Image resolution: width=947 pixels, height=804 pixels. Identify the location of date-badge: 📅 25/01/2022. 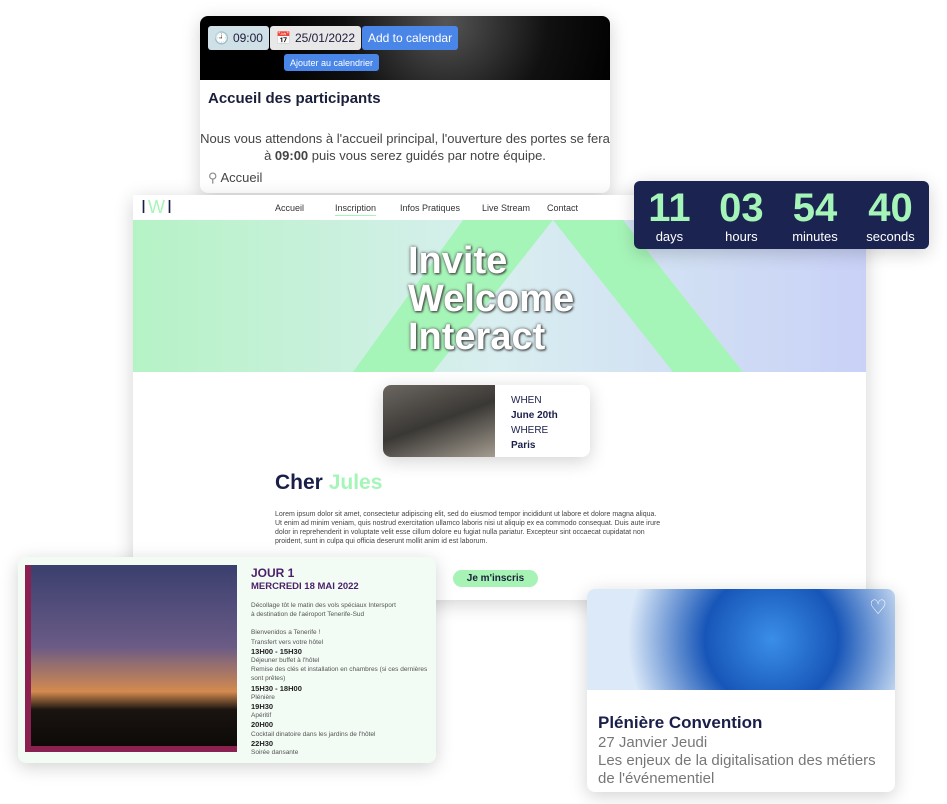
(316, 38).